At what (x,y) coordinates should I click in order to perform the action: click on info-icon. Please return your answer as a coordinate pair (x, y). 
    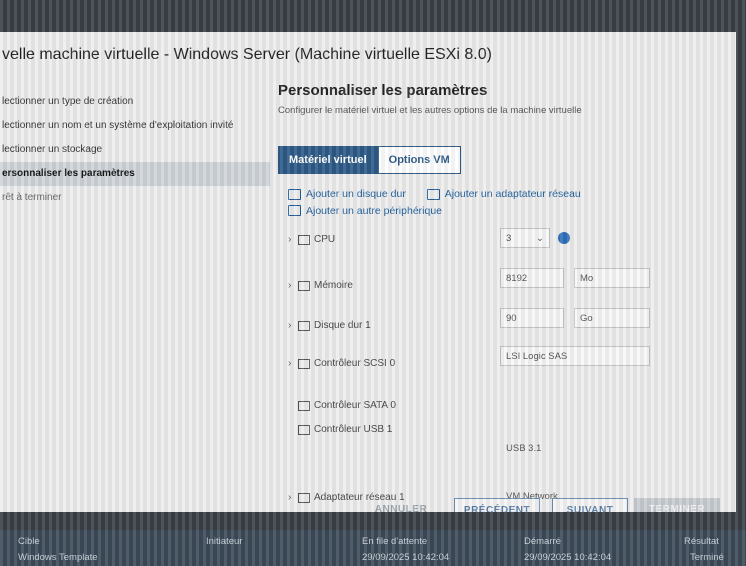
    Looking at the image, I should click on (564, 238).